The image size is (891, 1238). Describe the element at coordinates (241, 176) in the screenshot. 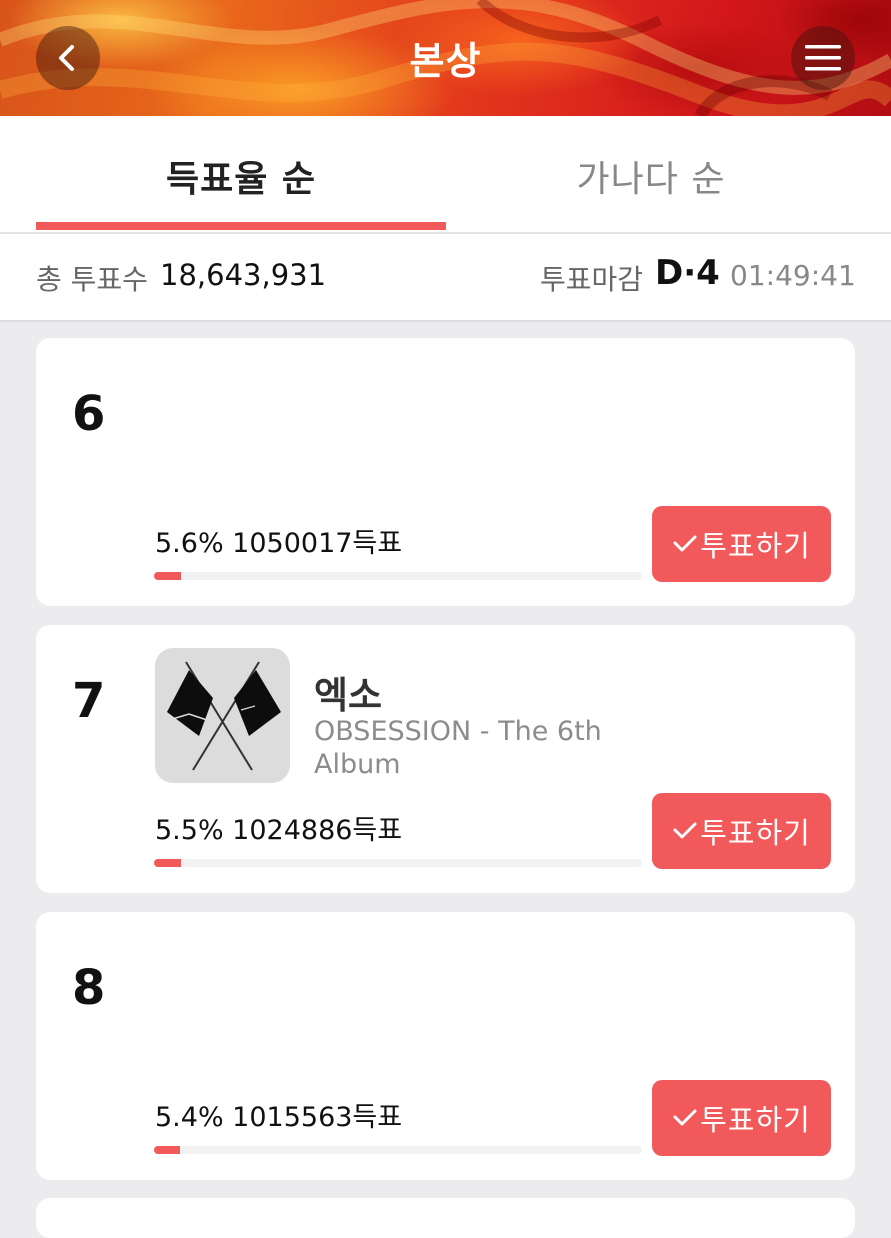

I see `tab-vote-rate: 득표율 순` at that location.